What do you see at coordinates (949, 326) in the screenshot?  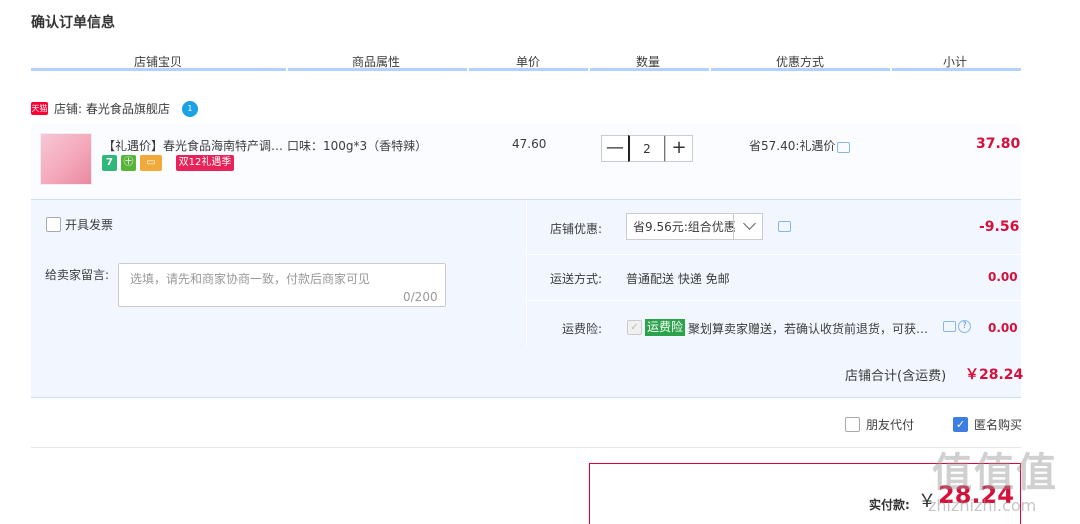 I see `insurance-chat-icon` at bounding box center [949, 326].